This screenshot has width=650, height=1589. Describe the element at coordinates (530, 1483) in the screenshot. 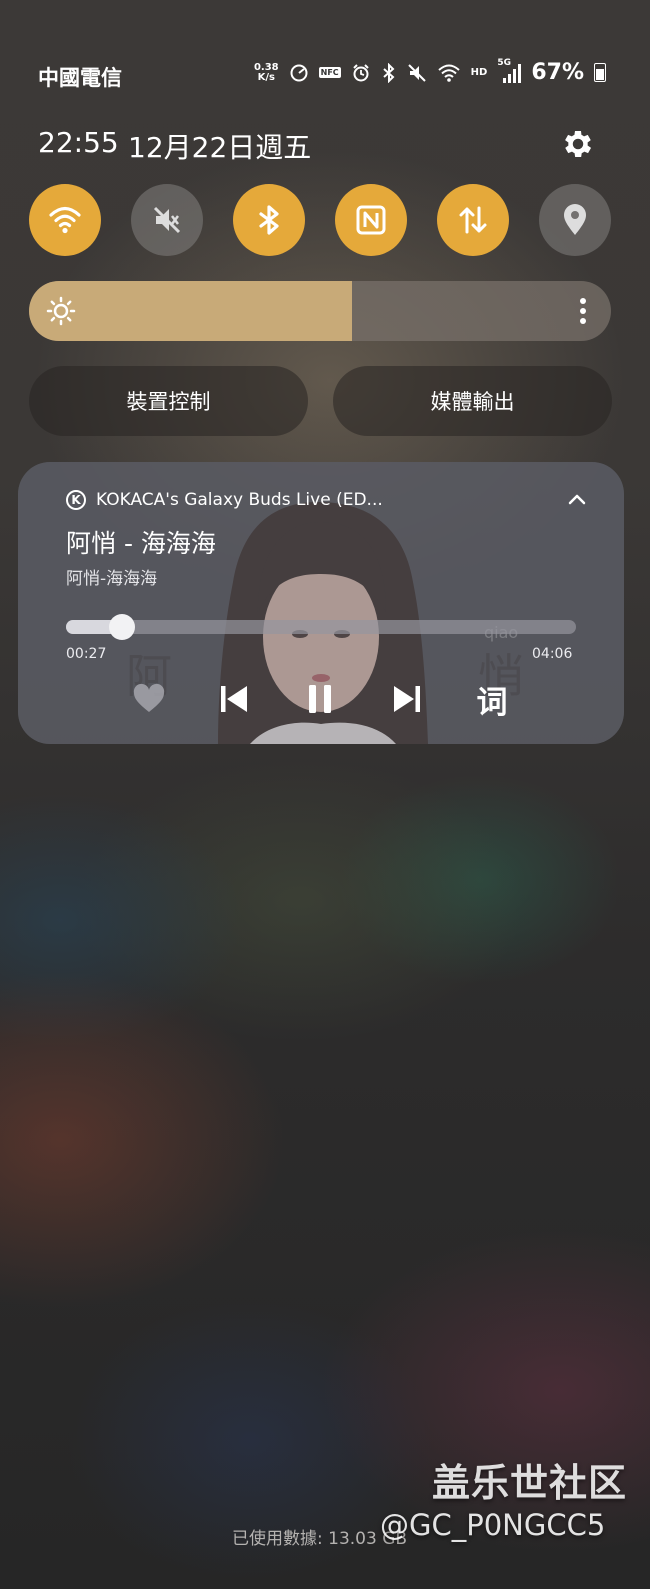

I see `watermark-title: 盖乐世社区` at that location.